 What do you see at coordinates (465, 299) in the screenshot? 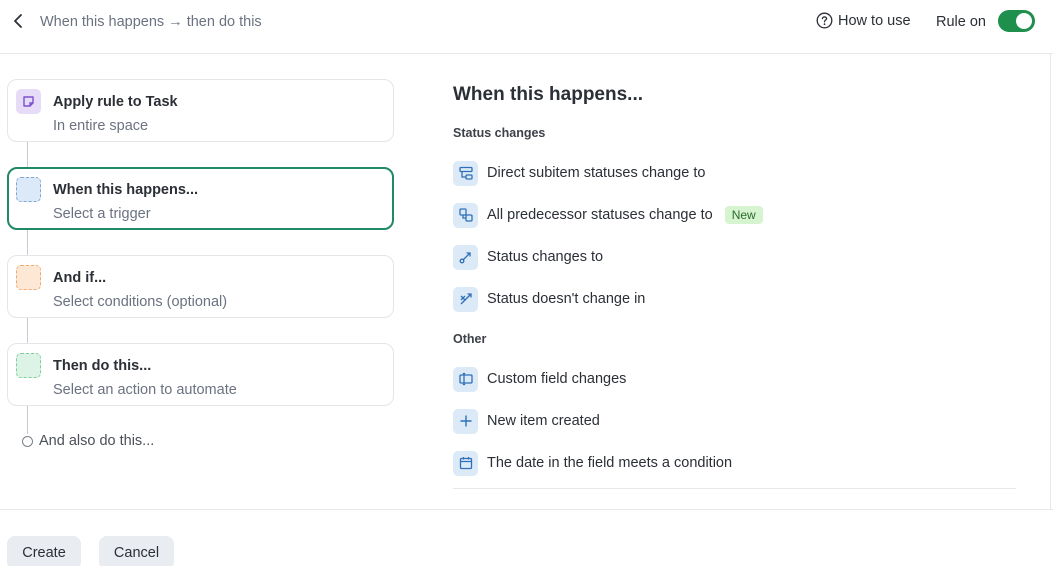
I see `status-no-change-icon` at bounding box center [465, 299].